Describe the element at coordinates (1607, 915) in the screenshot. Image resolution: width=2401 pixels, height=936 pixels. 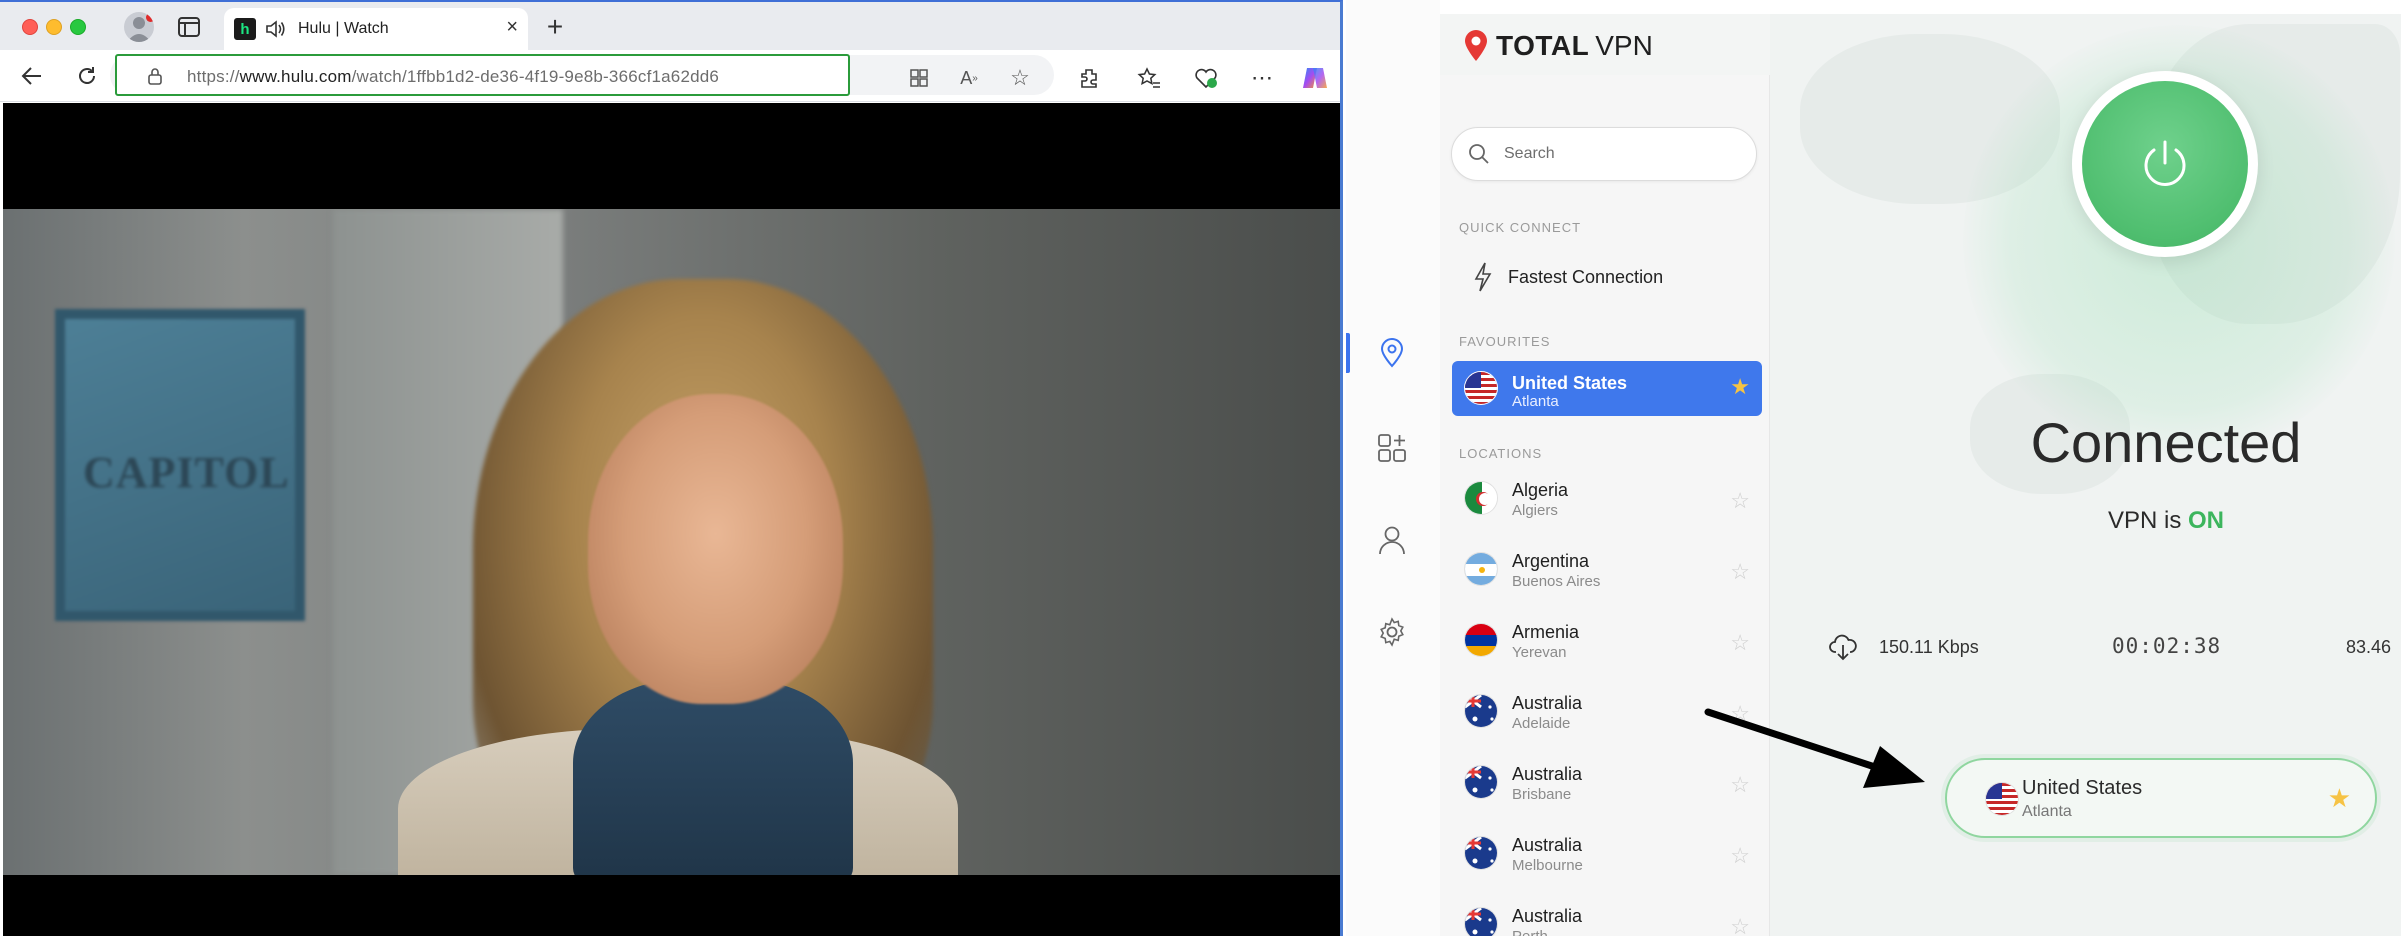
I see `location-item-australia-perth: Australia Perth ☆` at that location.